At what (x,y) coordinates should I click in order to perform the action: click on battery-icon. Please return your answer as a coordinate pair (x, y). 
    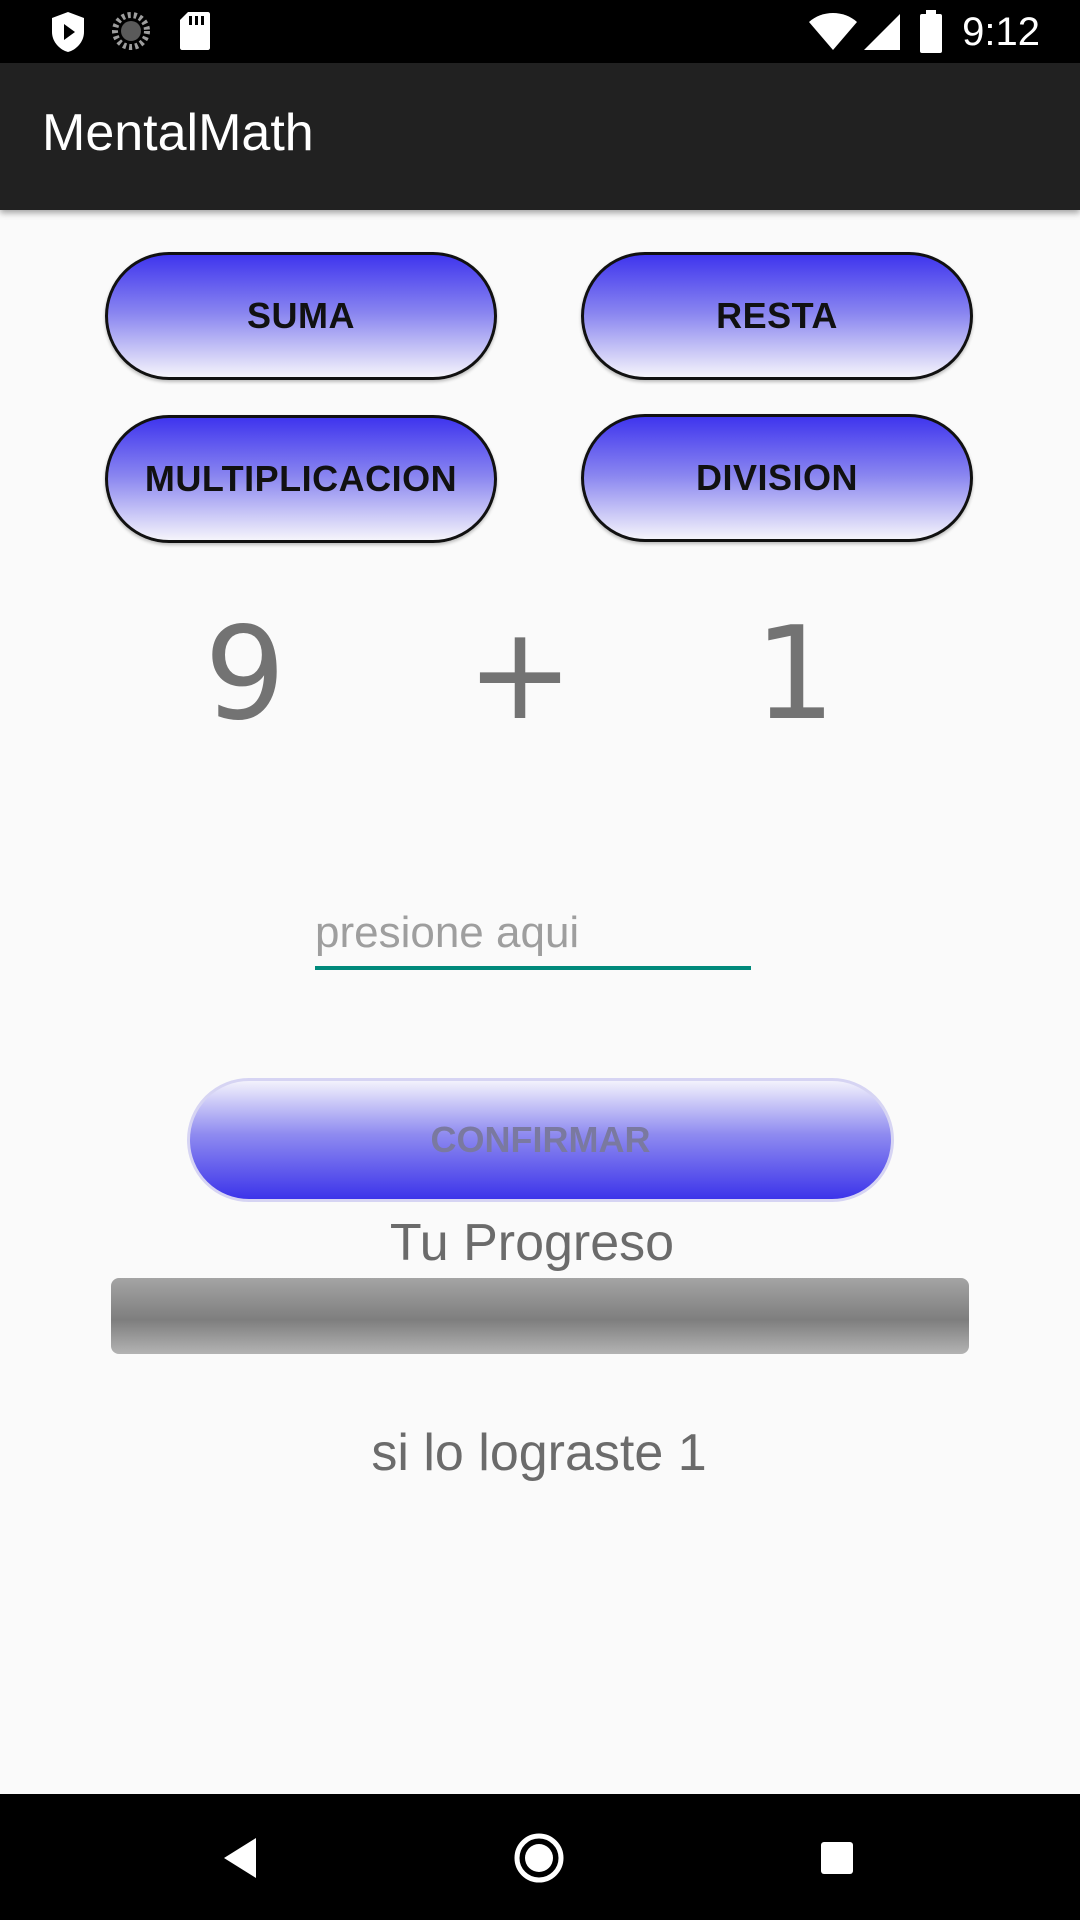
    Looking at the image, I should click on (931, 34).